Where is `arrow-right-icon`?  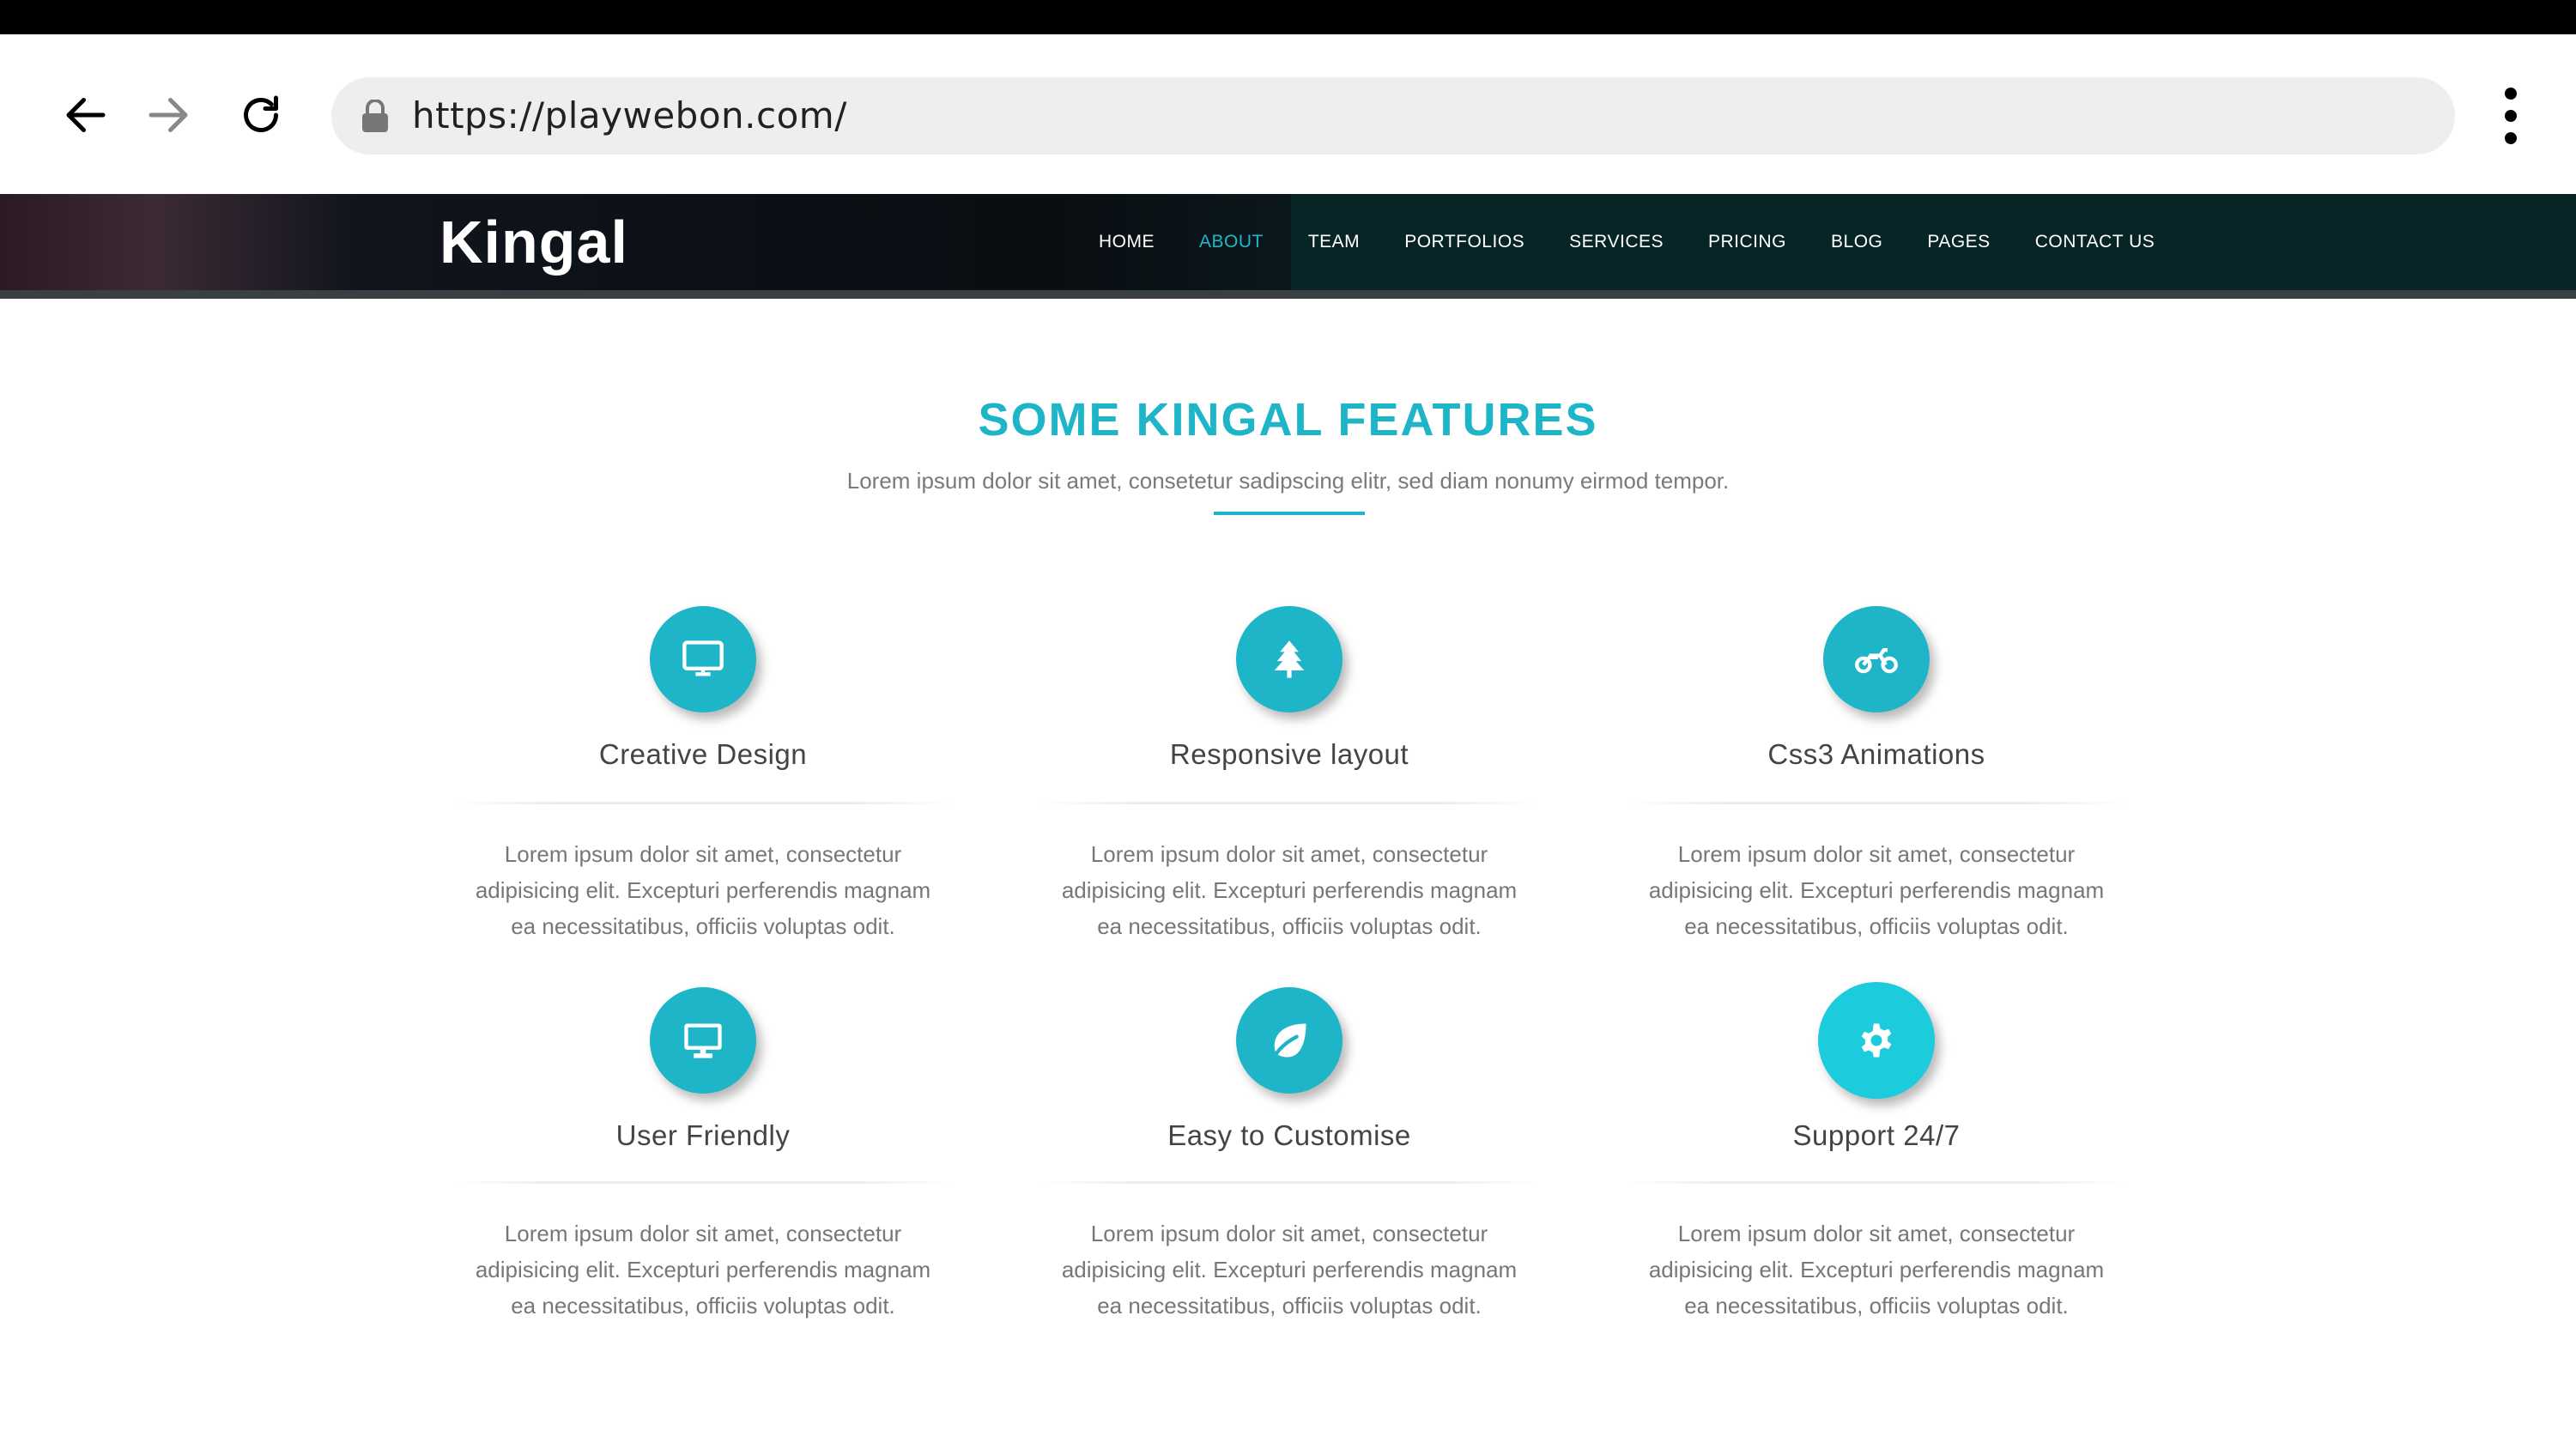
arrow-right-icon is located at coordinates (168, 115).